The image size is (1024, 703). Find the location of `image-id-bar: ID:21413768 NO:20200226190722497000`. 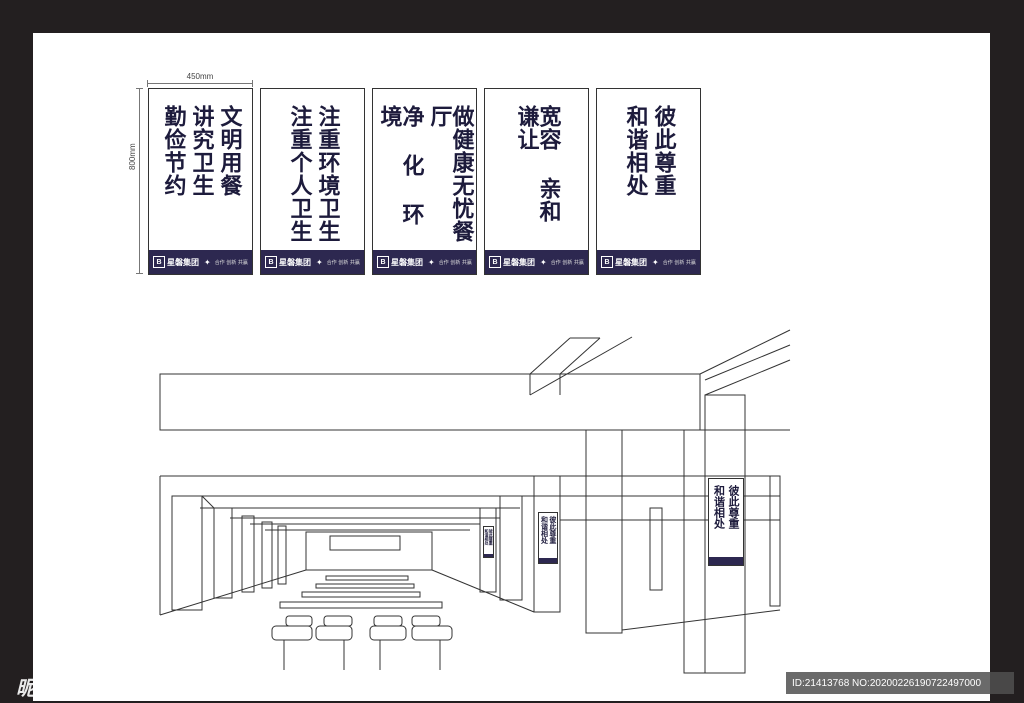

image-id-bar: ID:21413768 NO:20200226190722497000 is located at coordinates (900, 683).